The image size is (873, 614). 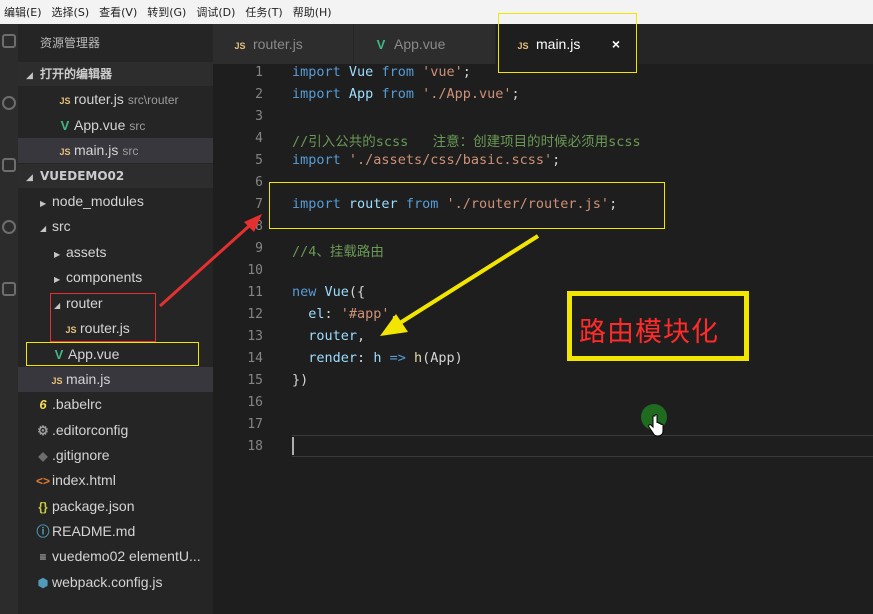 What do you see at coordinates (9, 41) in the screenshot?
I see `explorer-icon` at bounding box center [9, 41].